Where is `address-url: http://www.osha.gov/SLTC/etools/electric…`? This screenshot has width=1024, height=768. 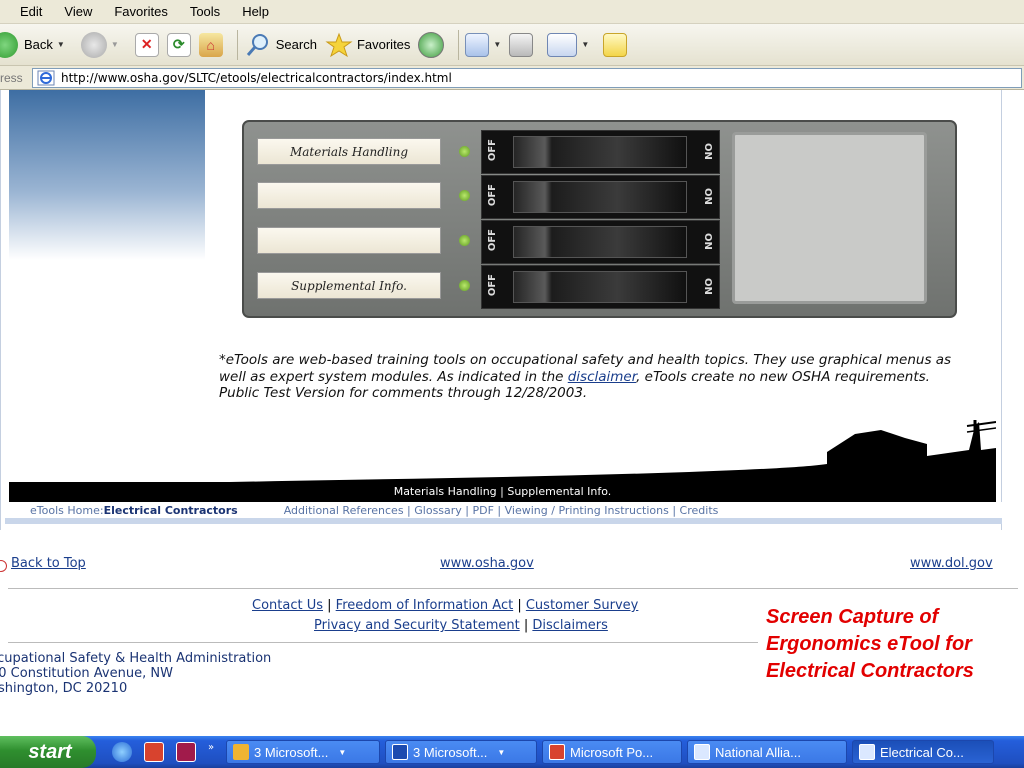
address-url: http://www.osha.gov/SLTC/etools/electric… is located at coordinates (256, 77).